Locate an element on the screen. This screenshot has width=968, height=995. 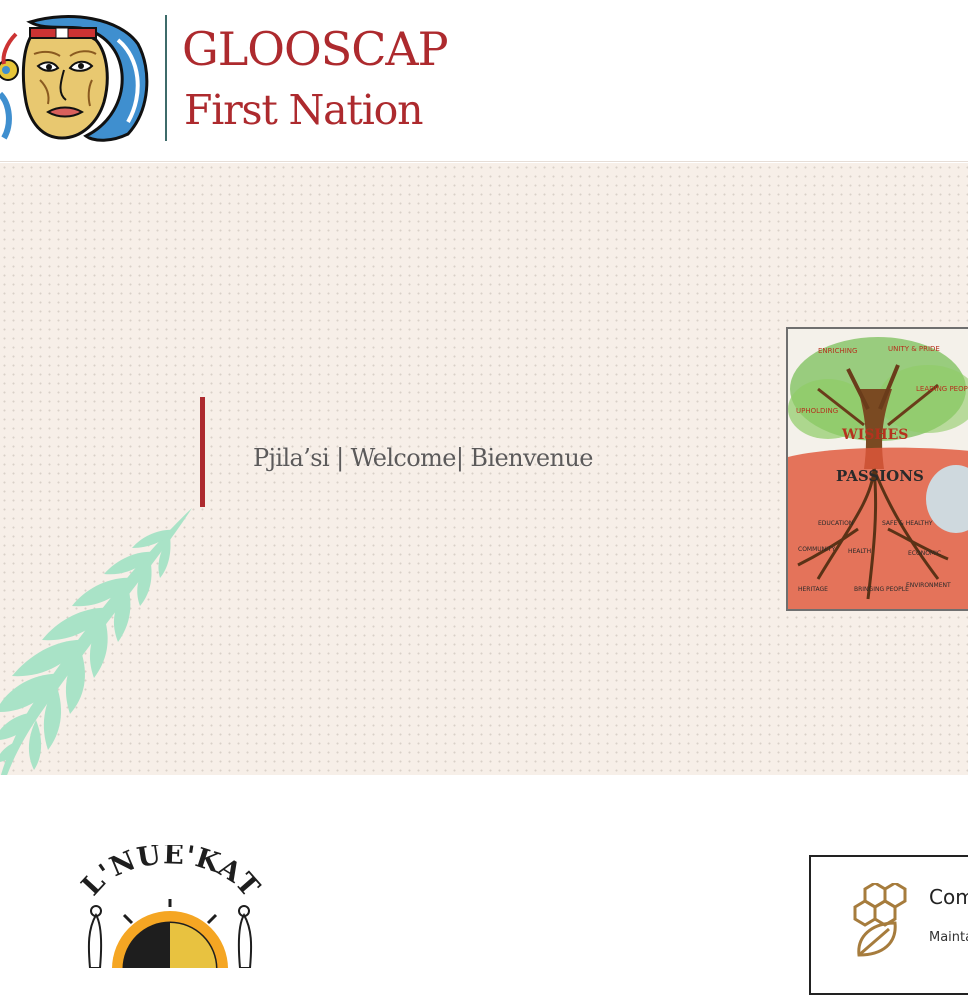
svg-text: ECONOMIC is located at coordinates (924, 553).